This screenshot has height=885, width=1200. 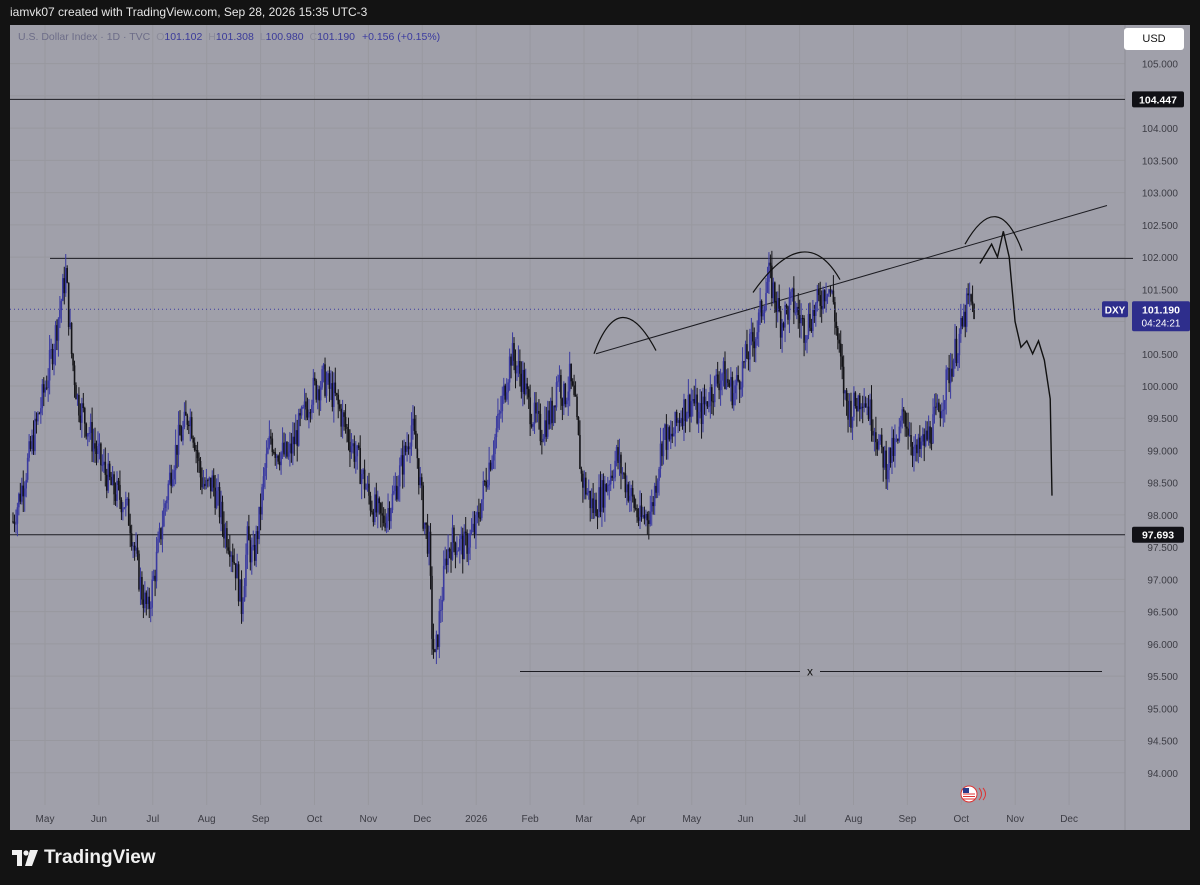 I want to click on x-tick-label: Nov, so click(x=1015, y=819).